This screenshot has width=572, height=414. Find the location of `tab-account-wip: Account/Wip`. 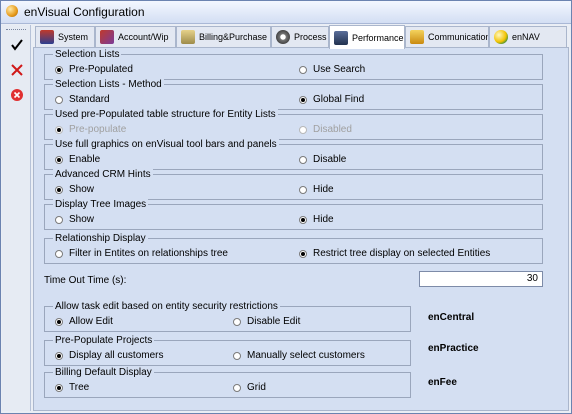

tab-account-wip: Account/Wip is located at coordinates (135, 36).